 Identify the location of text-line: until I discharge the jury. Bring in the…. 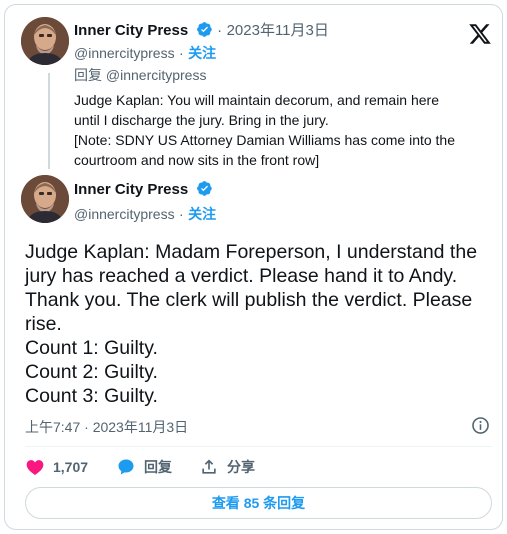
(201, 120).